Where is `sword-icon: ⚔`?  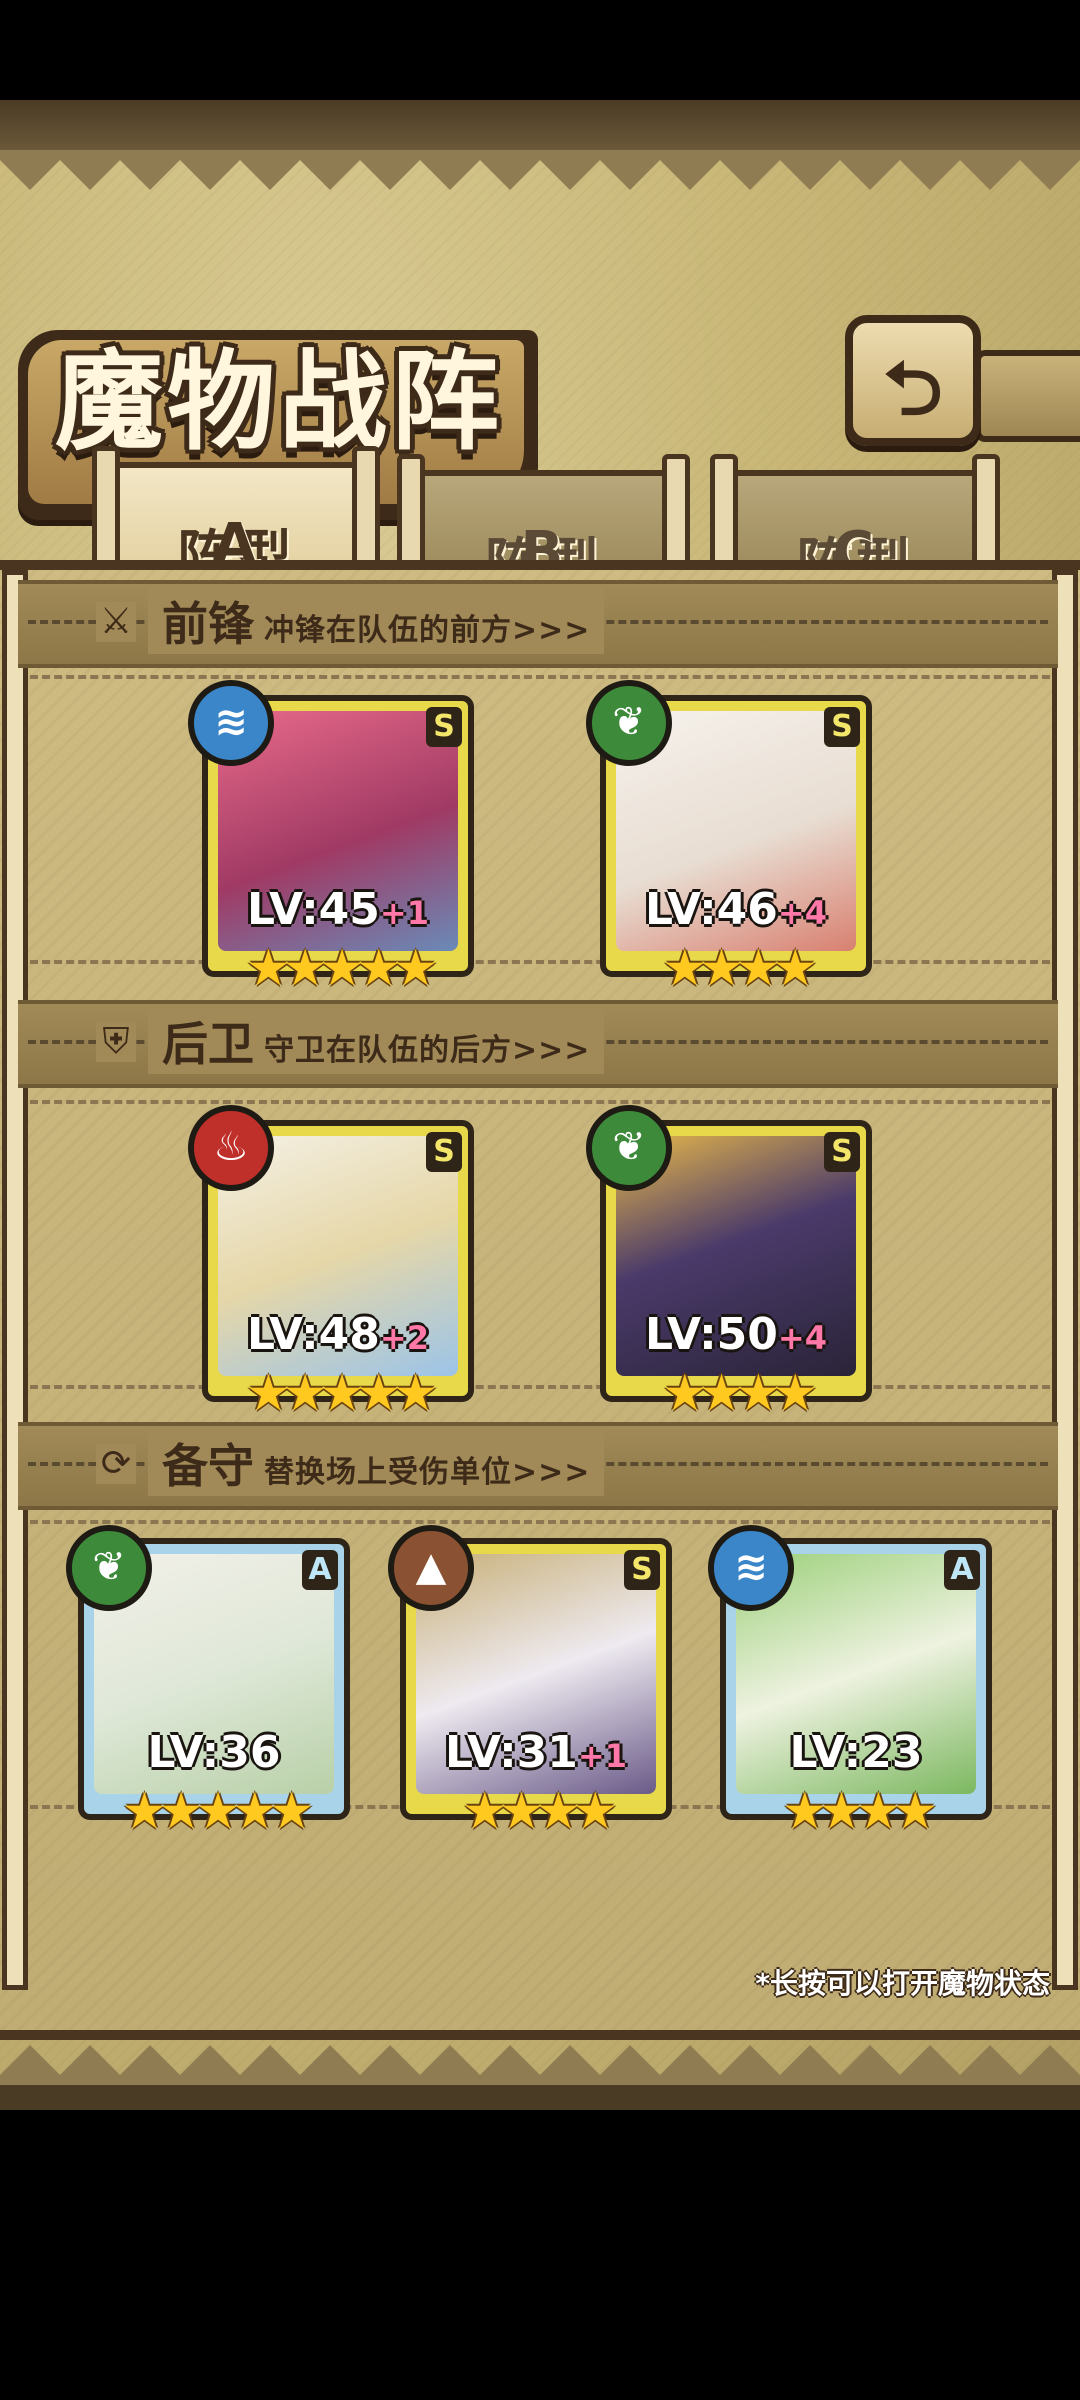
sword-icon: ⚔ is located at coordinates (116, 622).